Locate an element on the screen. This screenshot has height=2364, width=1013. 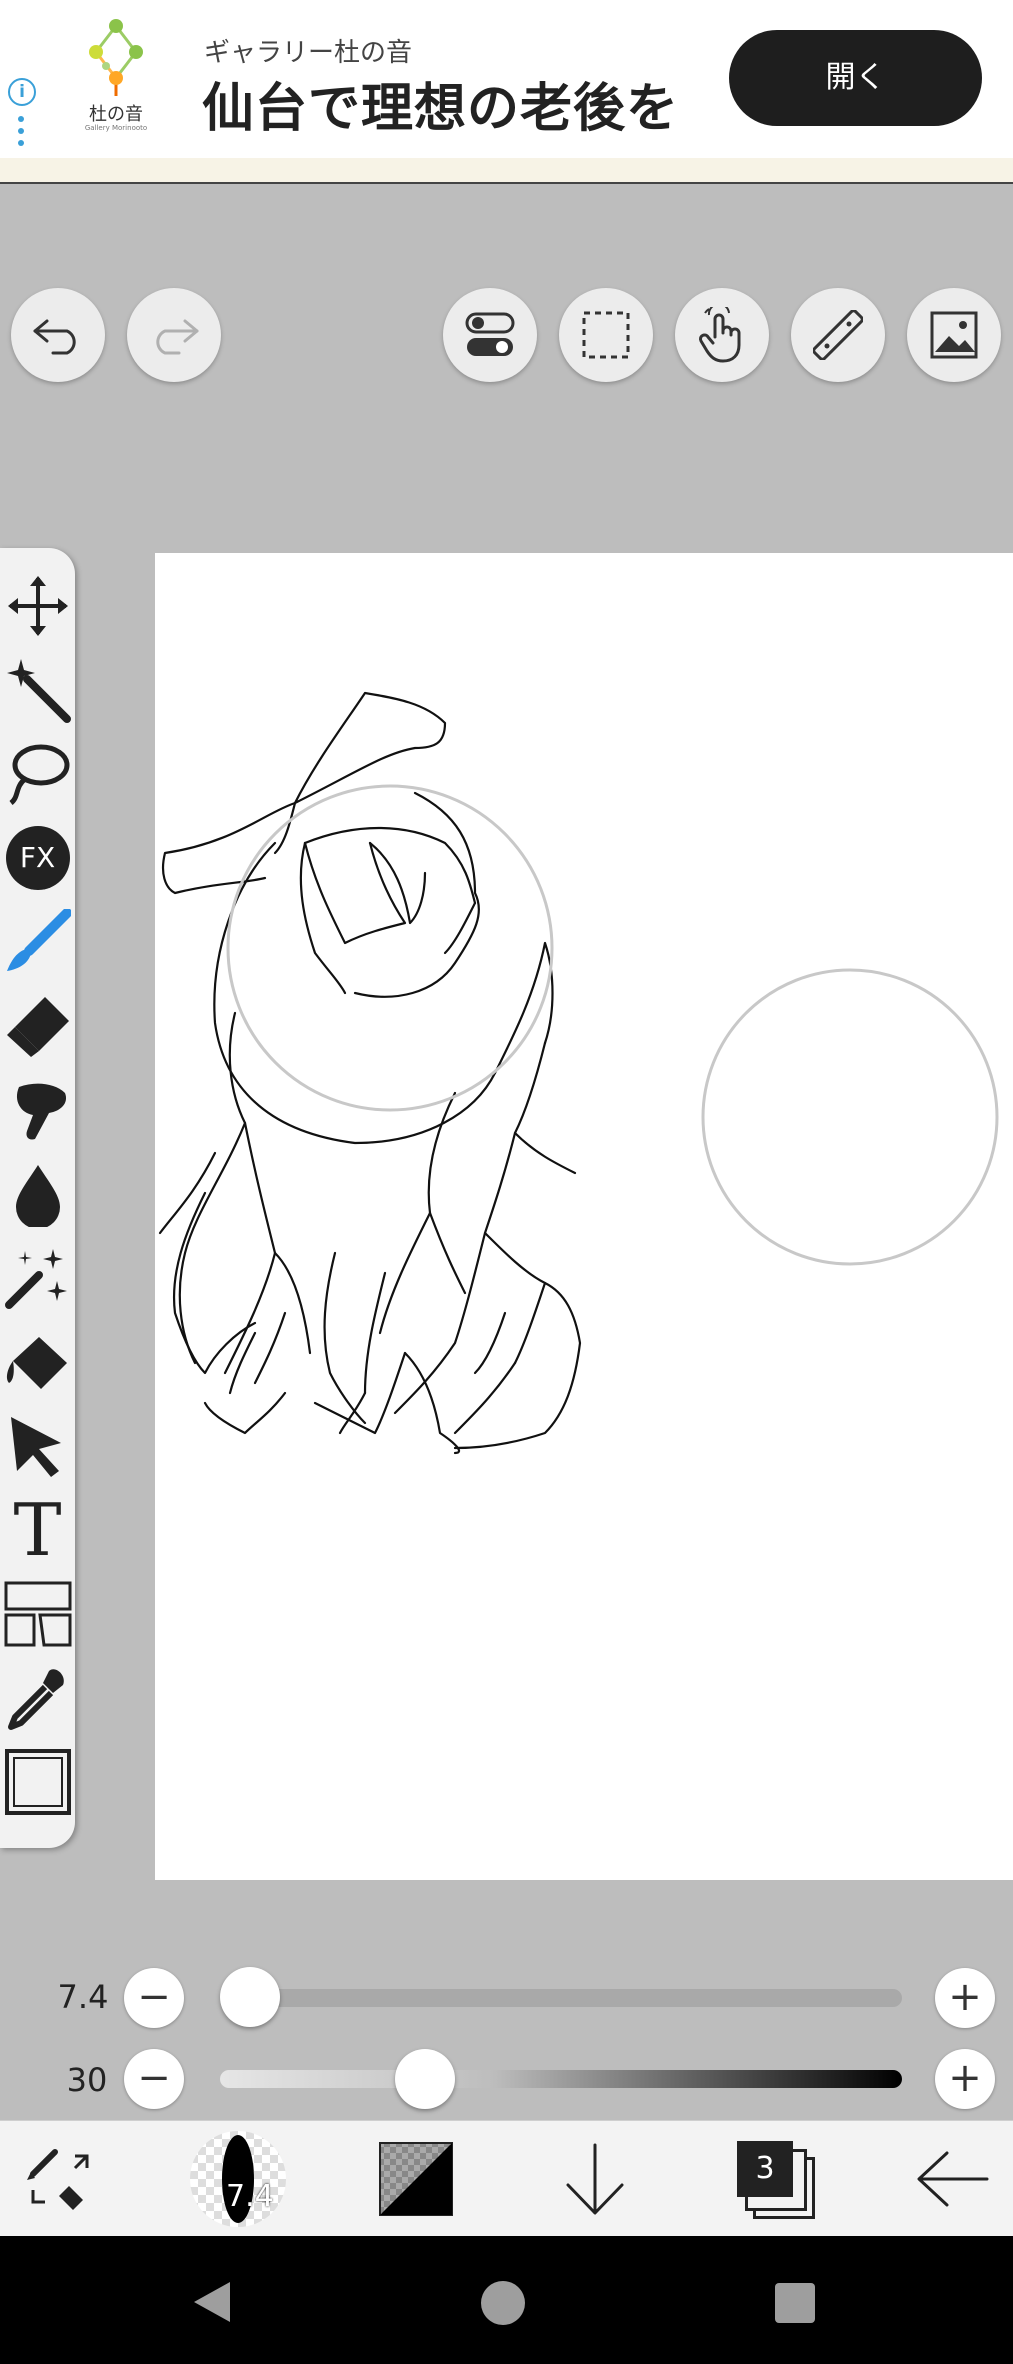
fx-tool: FX is located at coordinates (37, 858).